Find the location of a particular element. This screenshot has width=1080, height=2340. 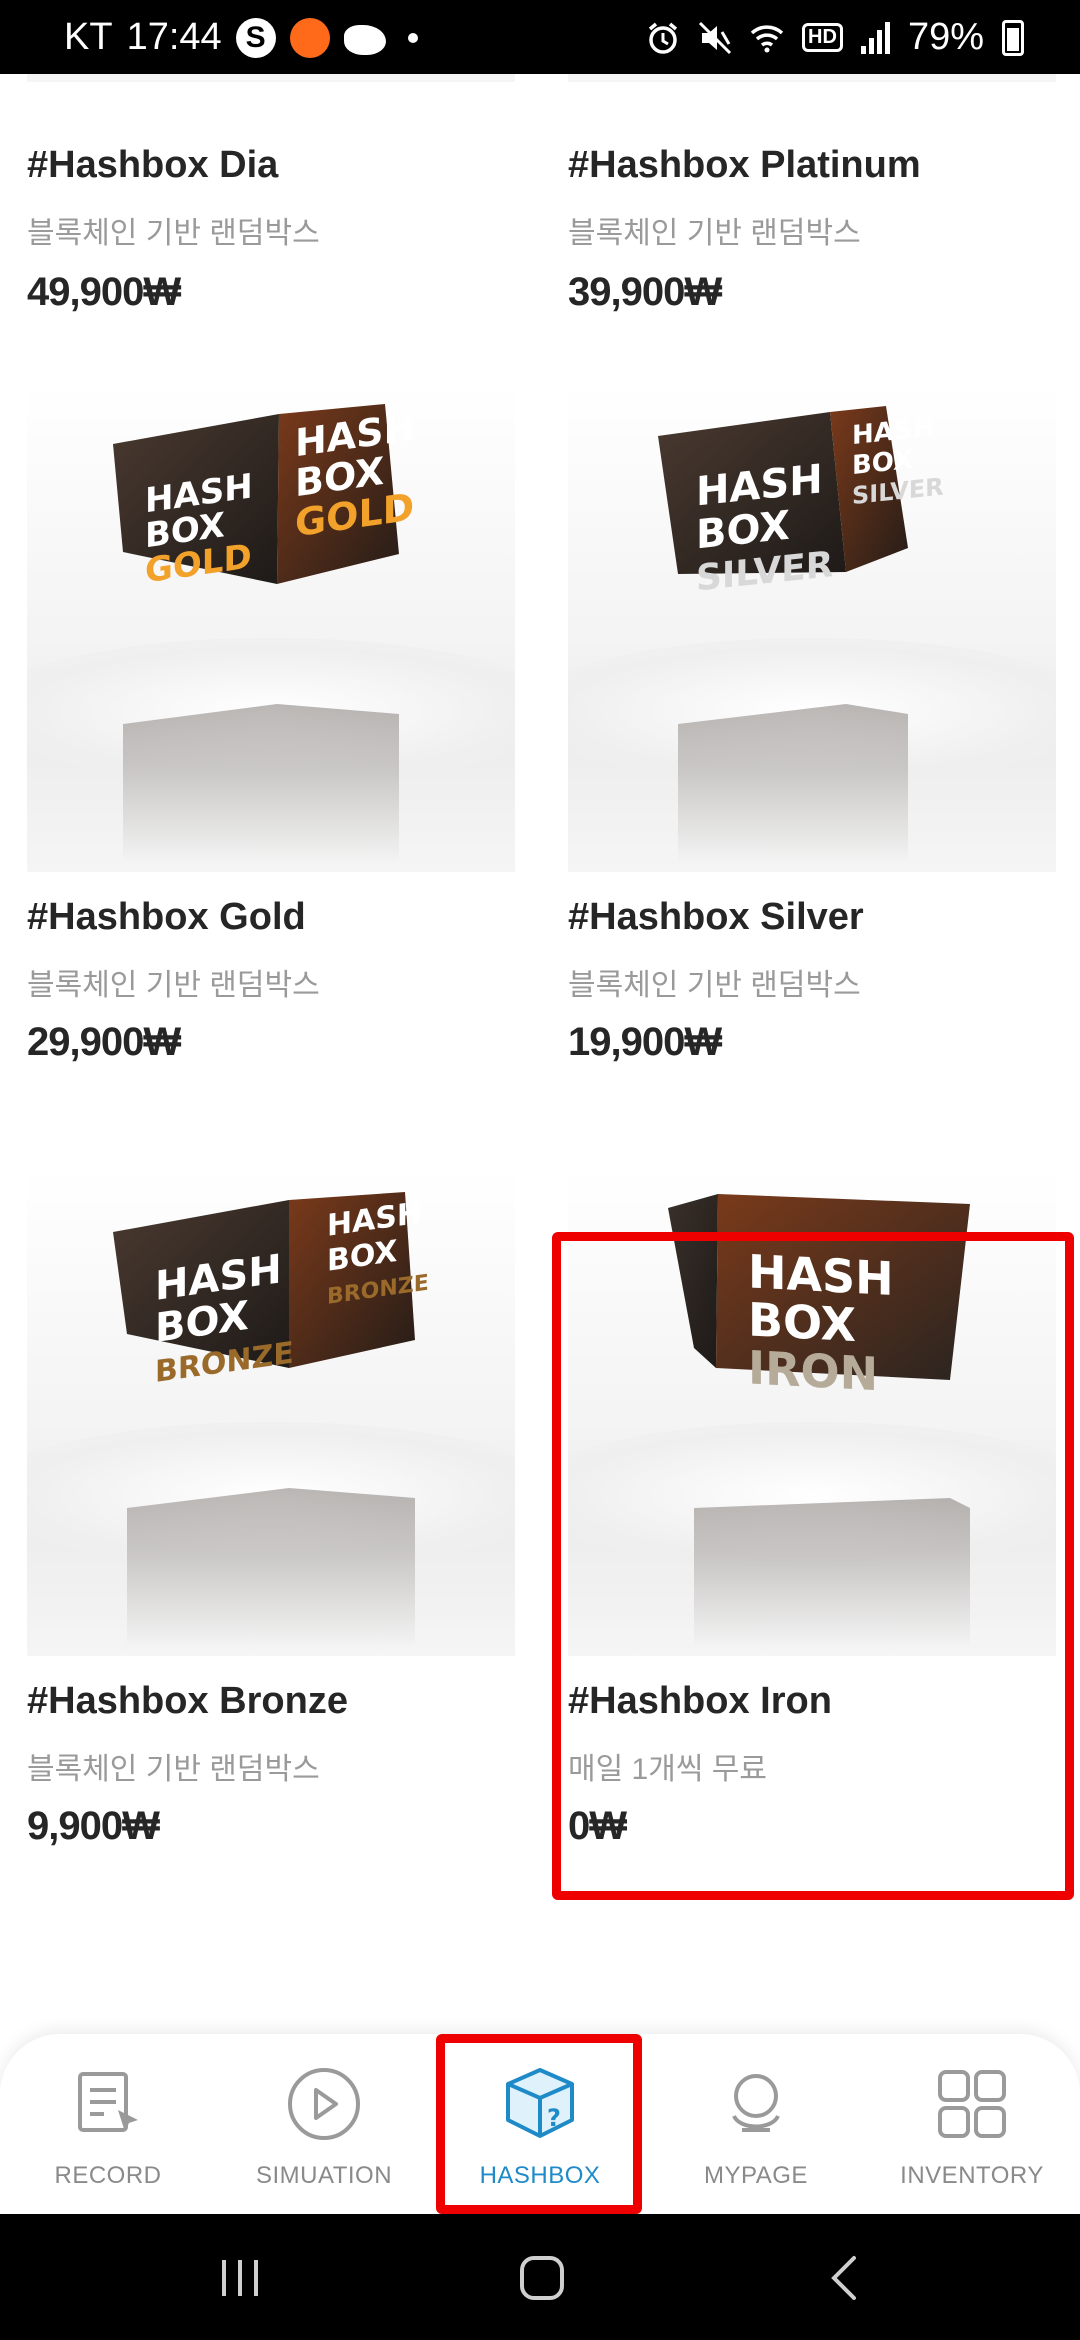

product-name: #Hashbox Dia is located at coordinates (153, 165).